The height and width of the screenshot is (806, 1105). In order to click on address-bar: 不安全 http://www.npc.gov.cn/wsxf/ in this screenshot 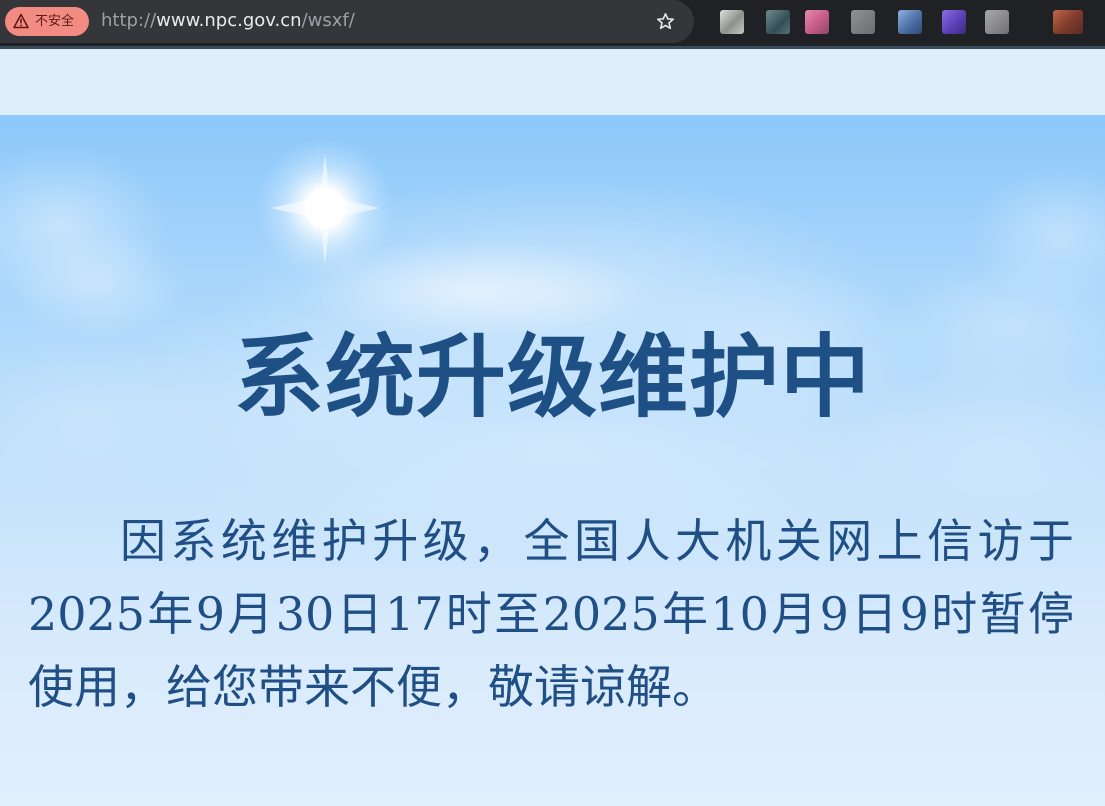, I will do `click(347, 21)`.